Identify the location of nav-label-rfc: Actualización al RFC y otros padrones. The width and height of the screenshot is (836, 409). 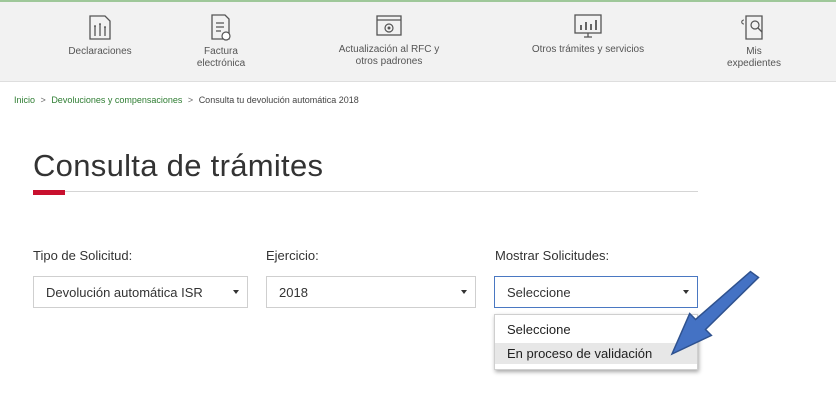
(389, 55).